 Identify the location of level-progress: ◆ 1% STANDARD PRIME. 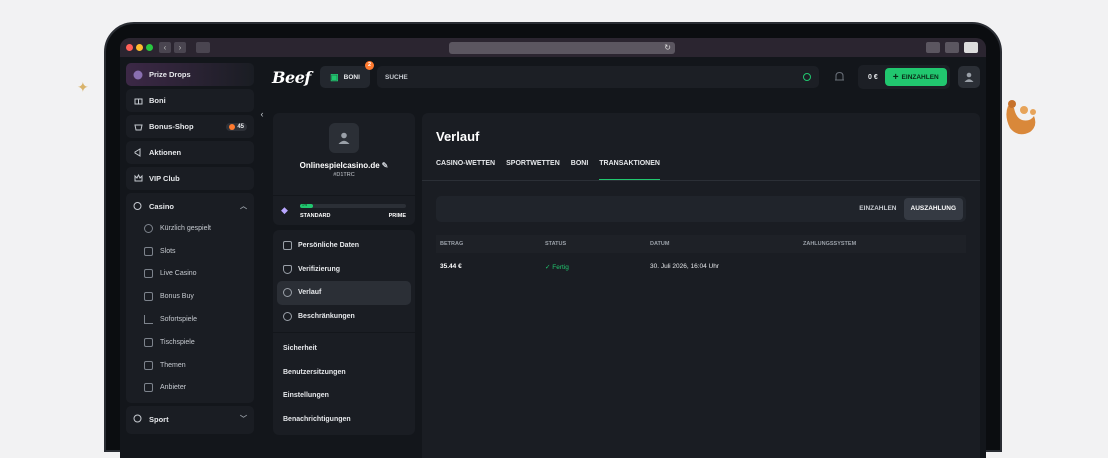
(344, 210).